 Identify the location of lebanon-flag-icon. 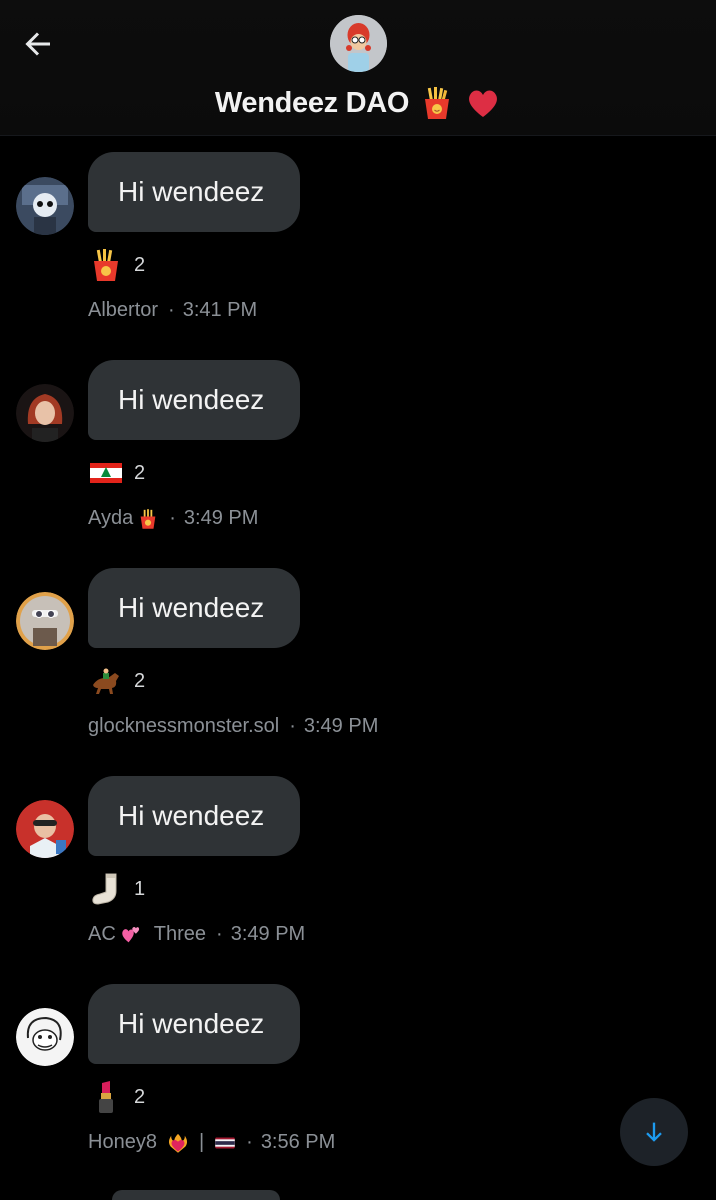
(106, 473).